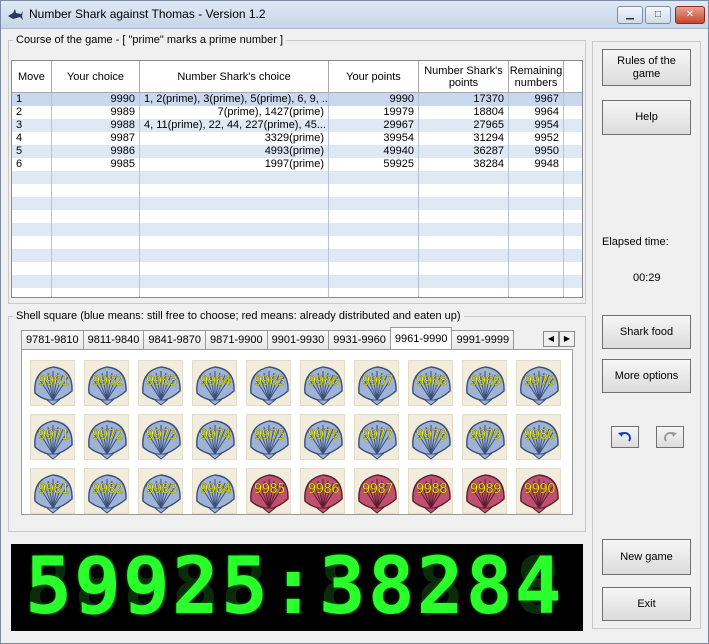 The height and width of the screenshot is (644, 709). I want to click on table-row: 2 9989 7(prime), 1427(prime) 19979 18804 9964, so click(297, 112).